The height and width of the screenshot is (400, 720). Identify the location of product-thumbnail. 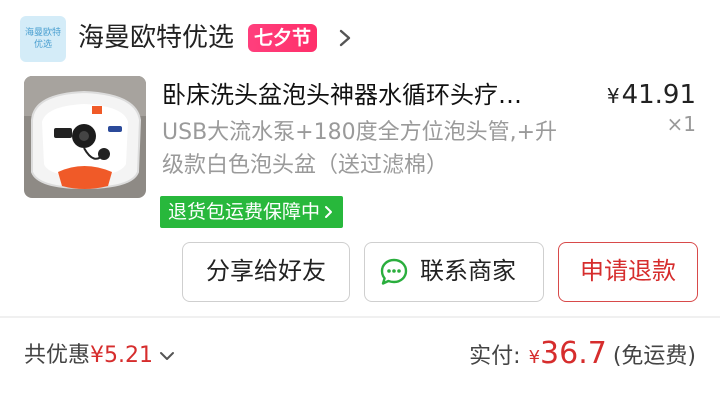
(85, 137).